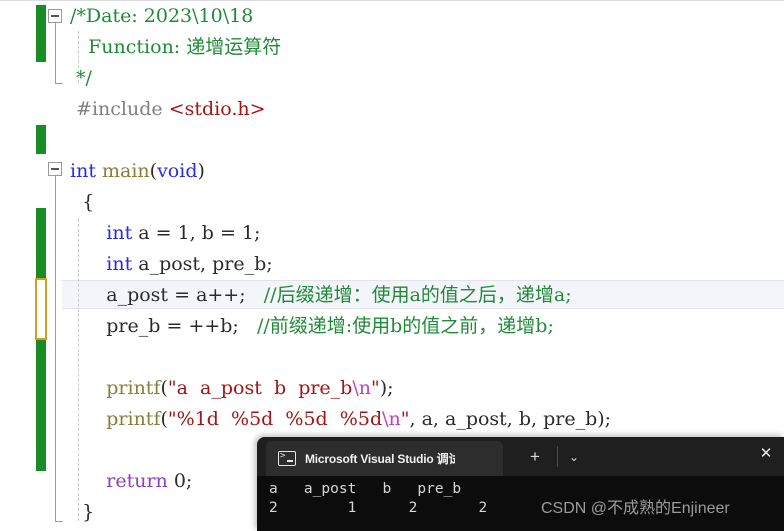  I want to click on code-line-text: pre_b = ++b; //前缀递增:使用b的值之前，递增b;, so click(312, 326).